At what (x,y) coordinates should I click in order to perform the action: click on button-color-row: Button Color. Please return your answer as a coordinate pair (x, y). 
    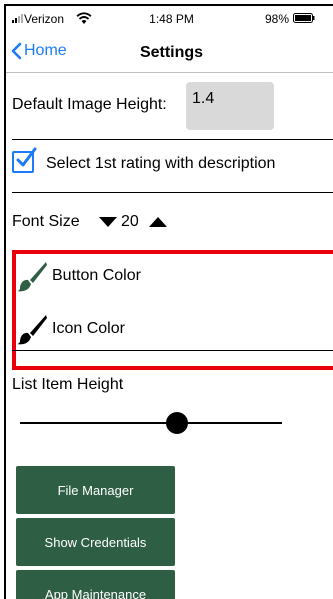
    Looking at the image, I should click on (78, 276).